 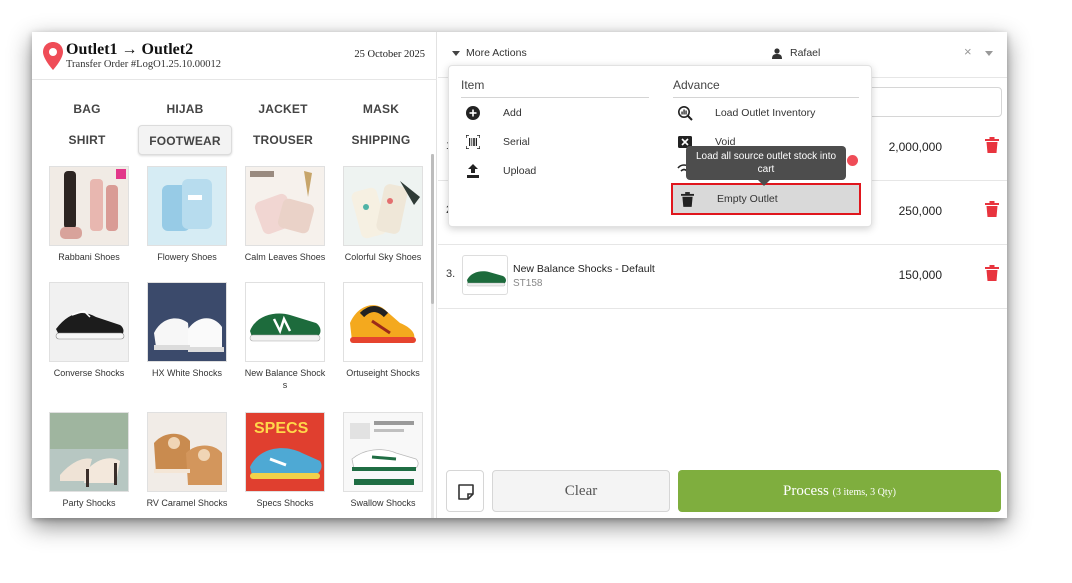 What do you see at coordinates (283, 109) in the screenshot?
I see `tab-jacket: JACKET` at bounding box center [283, 109].